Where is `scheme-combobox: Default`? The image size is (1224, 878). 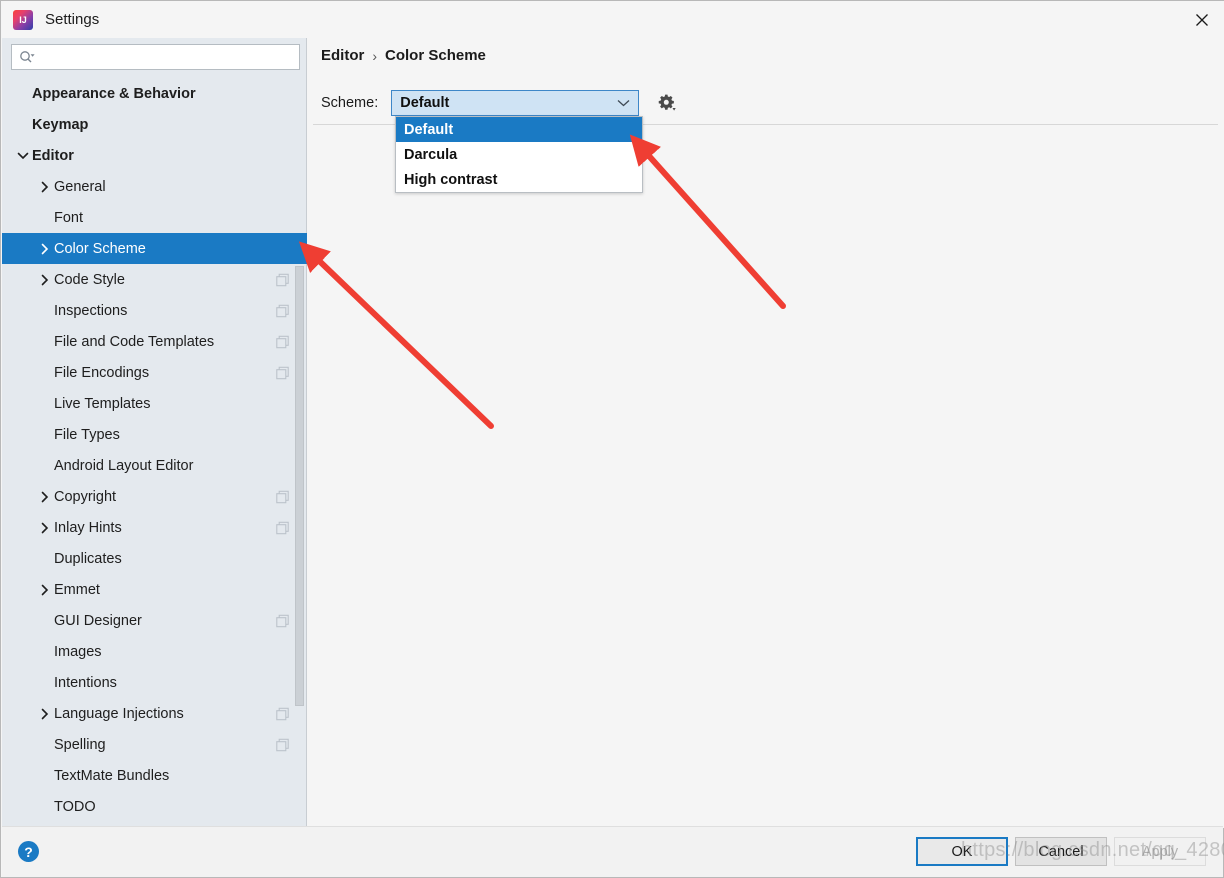
scheme-combobox: Default is located at coordinates (515, 103).